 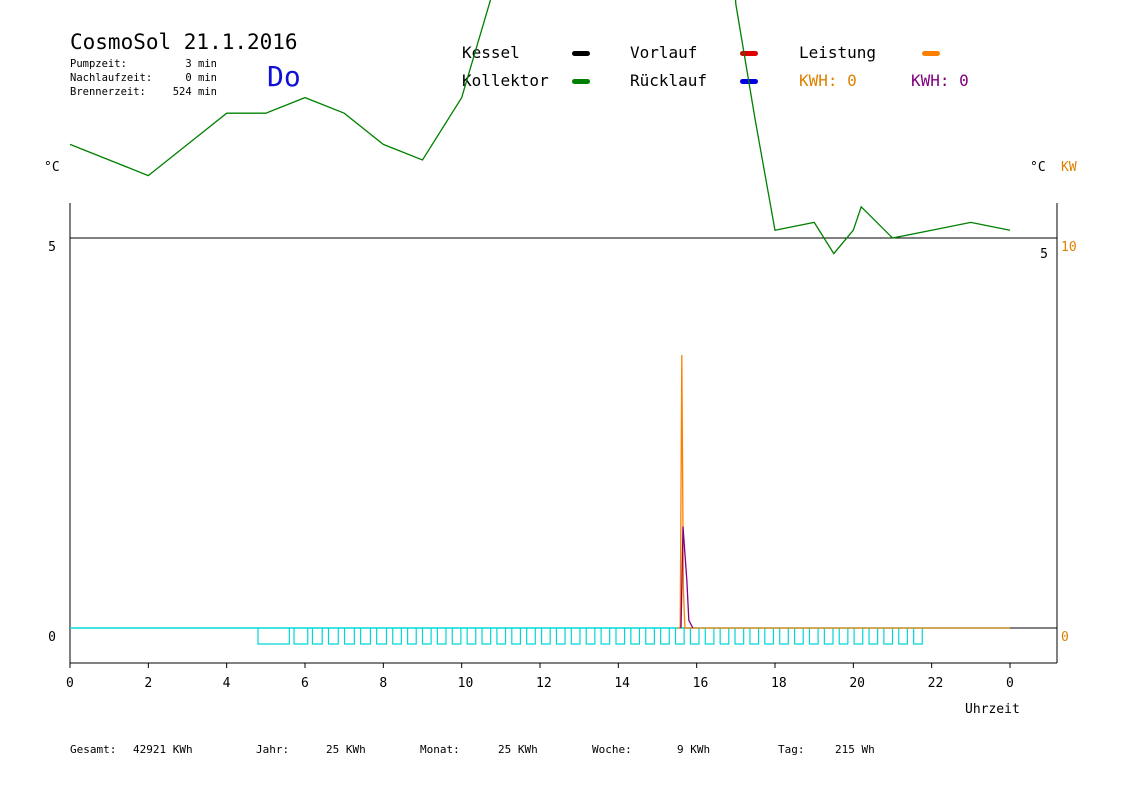 What do you see at coordinates (544, 683) in the screenshot?
I see `x-tick-label: 12` at bounding box center [544, 683].